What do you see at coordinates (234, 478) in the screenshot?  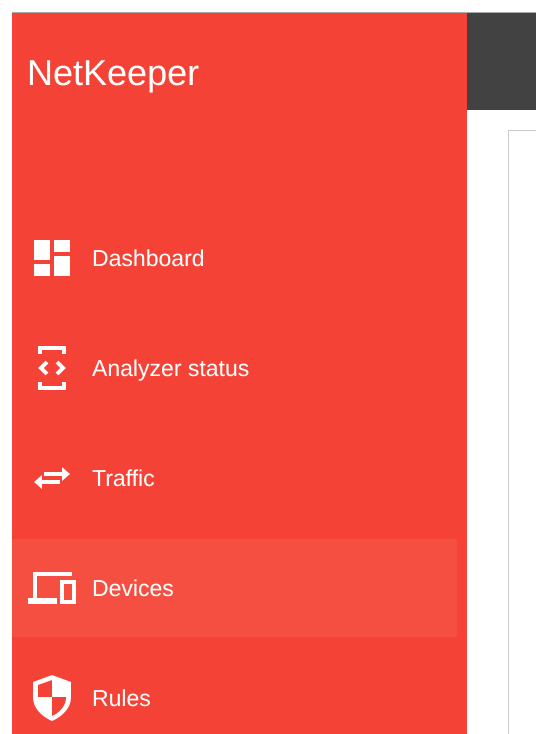 I see `nav-item: Traffic` at bounding box center [234, 478].